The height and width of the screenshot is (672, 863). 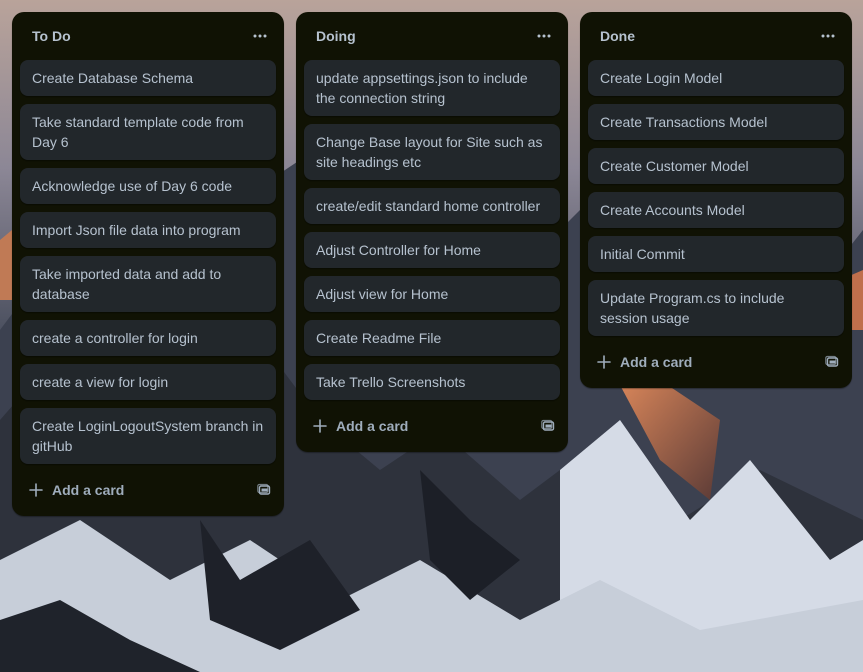 What do you see at coordinates (432, 206) in the screenshot?
I see `card: create/edit standard home controller` at bounding box center [432, 206].